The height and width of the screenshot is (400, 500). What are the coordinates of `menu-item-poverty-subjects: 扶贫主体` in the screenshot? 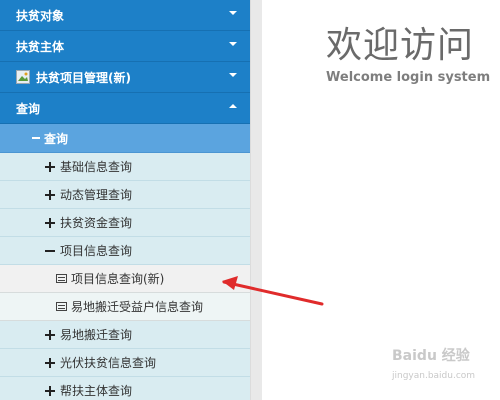 It's located at (125, 46).